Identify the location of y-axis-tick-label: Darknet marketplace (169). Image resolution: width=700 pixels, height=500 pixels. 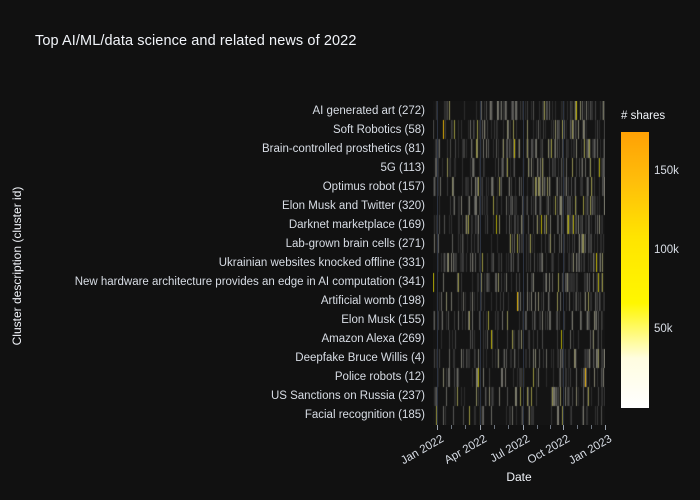
(356, 224).